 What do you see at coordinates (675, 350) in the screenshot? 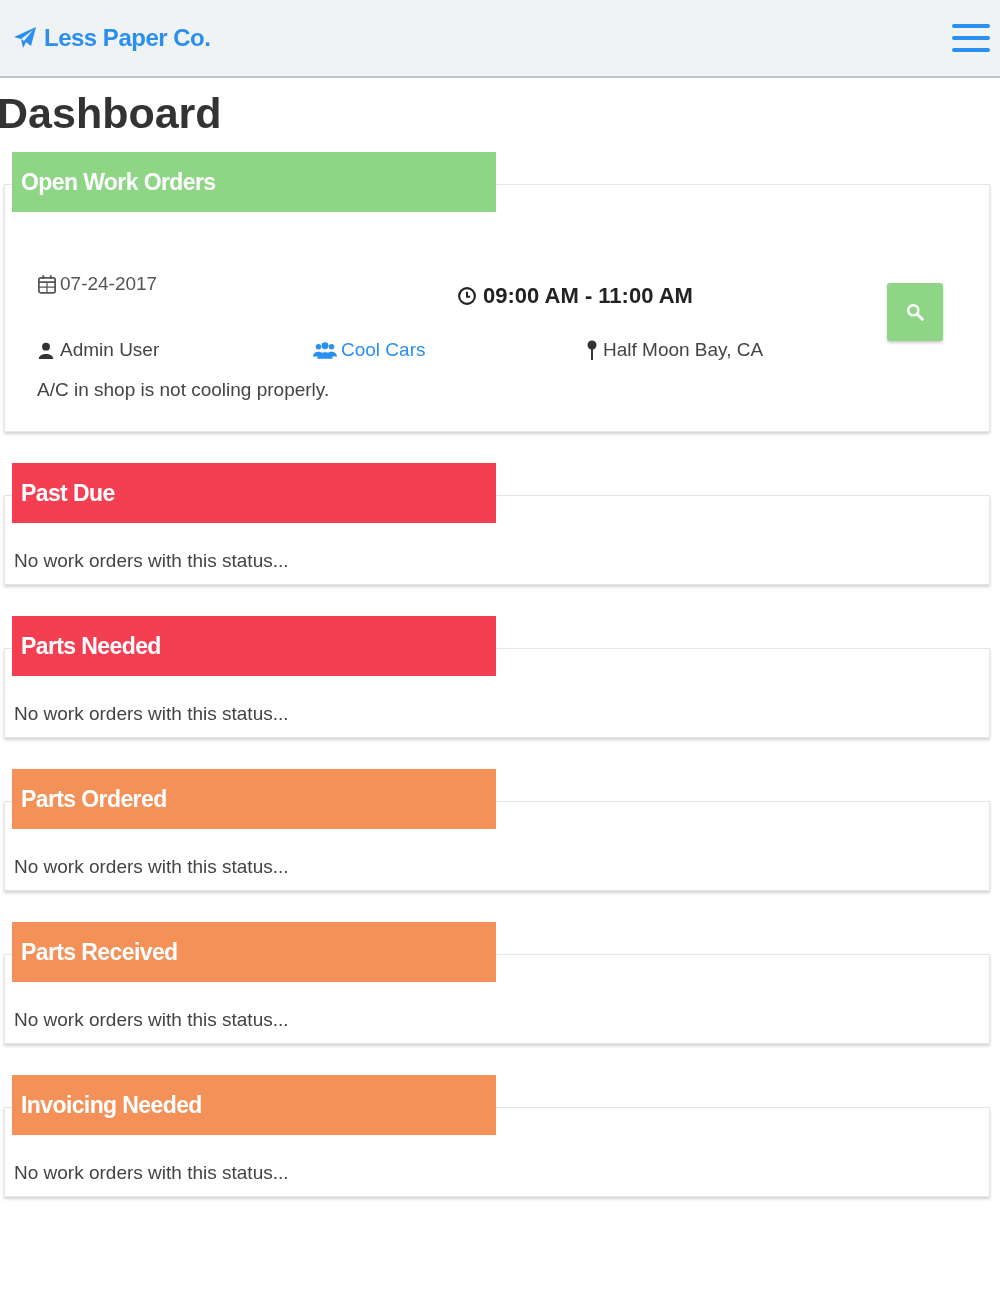
I see `location-text: Half Moon Bay, CA` at bounding box center [675, 350].